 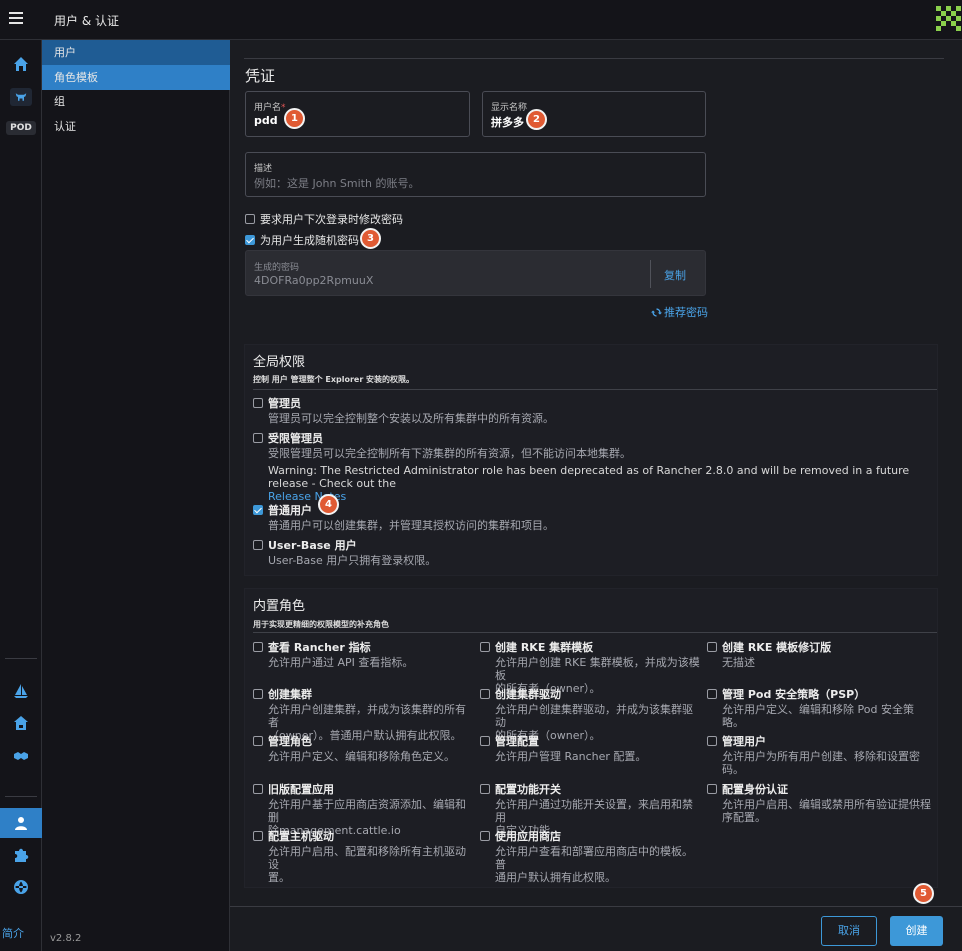 I want to click on require-password-change-checkbox: 要求用户下次登录时修改密码, so click(x=324, y=219).